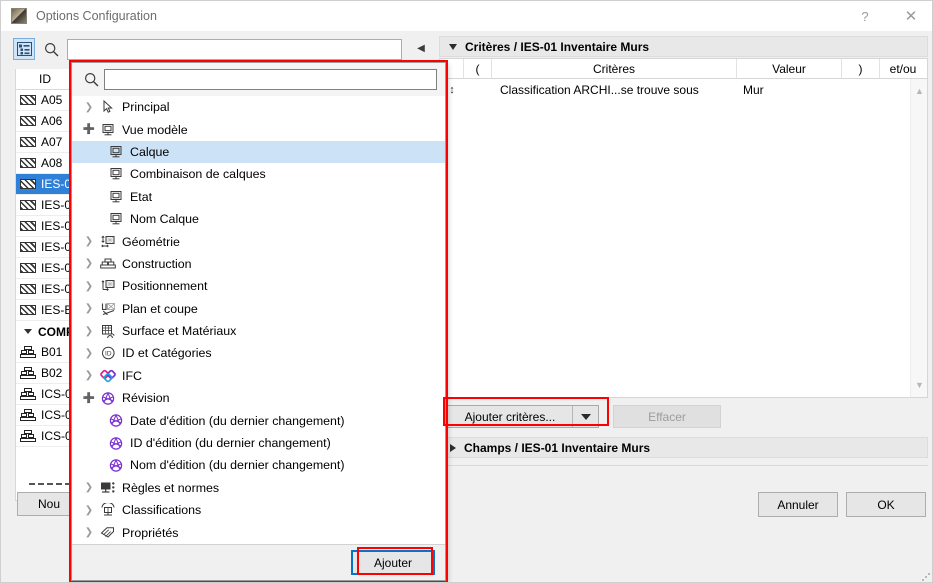 Image resolution: width=933 pixels, height=583 pixels. Describe the element at coordinates (557, 447) in the screenshot. I see `fields-section-title: Champs / IES-01 Inventaire Murs` at that location.